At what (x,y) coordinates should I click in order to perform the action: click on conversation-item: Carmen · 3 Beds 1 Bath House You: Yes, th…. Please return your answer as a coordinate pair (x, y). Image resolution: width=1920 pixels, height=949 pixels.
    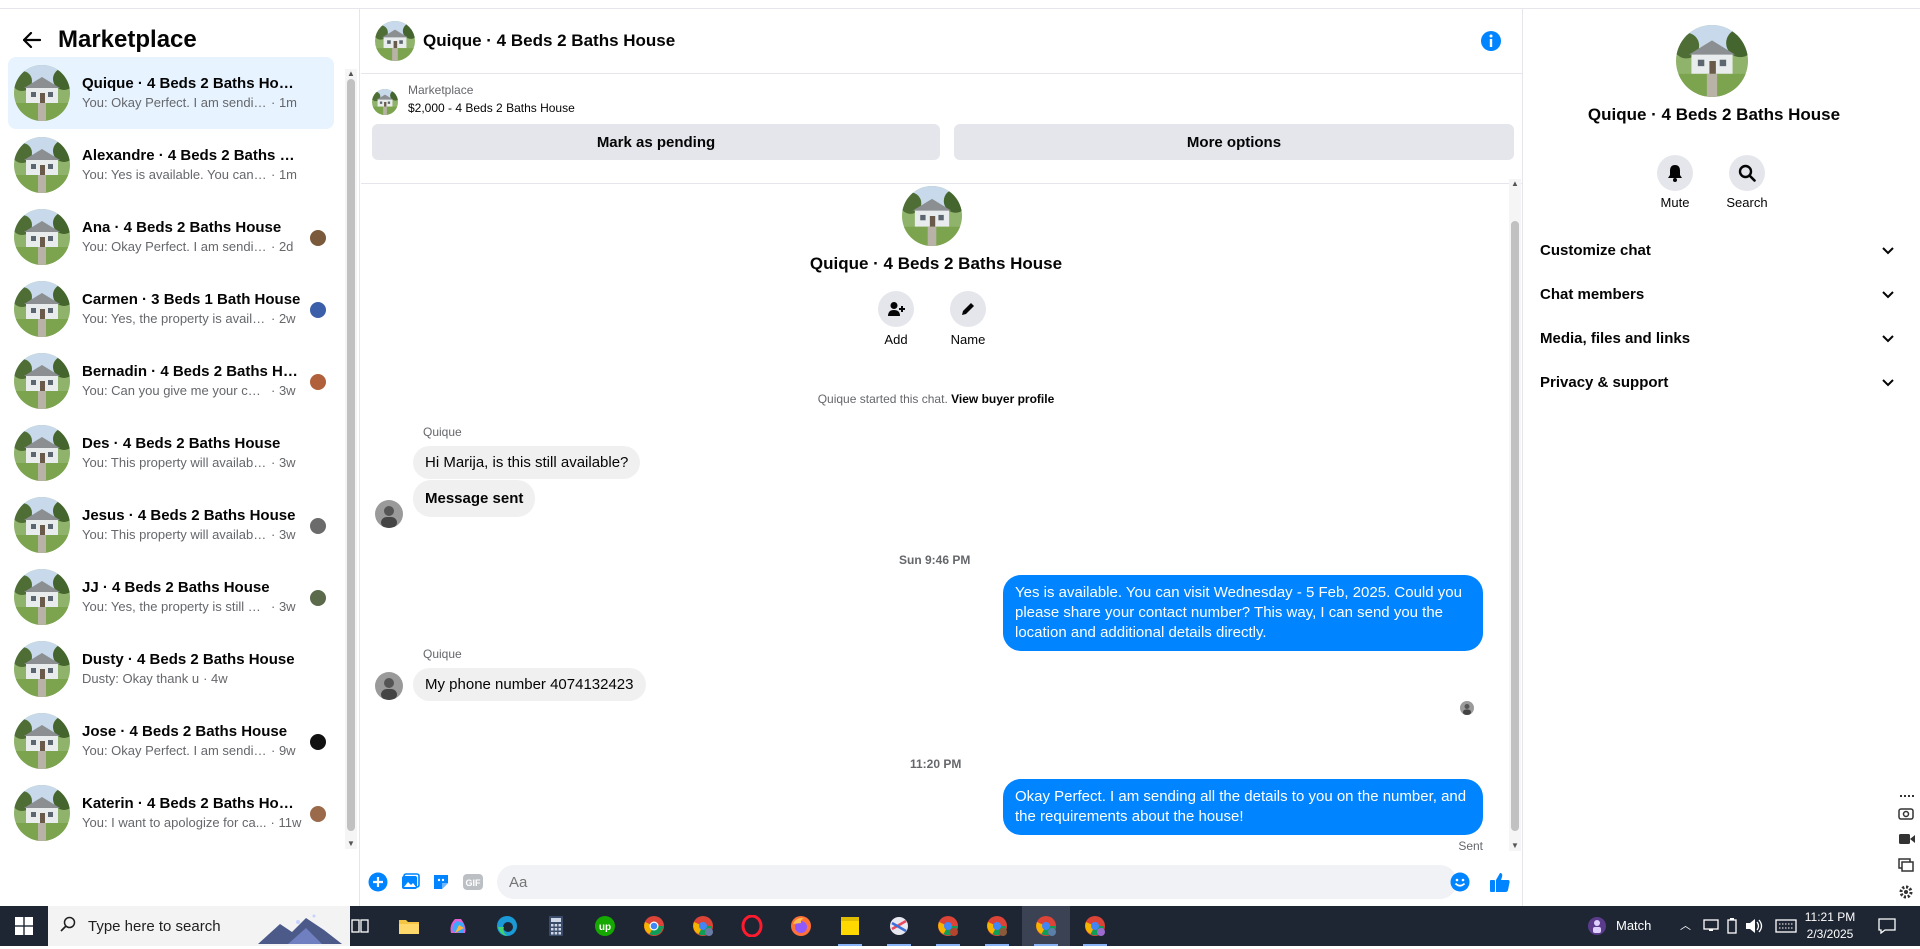
    Looking at the image, I should click on (171, 309).